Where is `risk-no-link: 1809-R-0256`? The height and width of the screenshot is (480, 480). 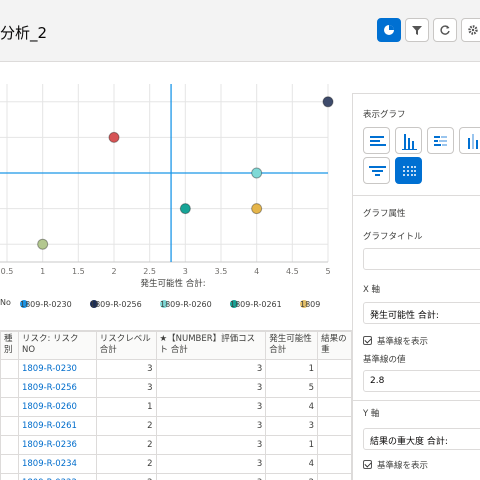 risk-no-link: 1809-R-0256 is located at coordinates (57, 388).